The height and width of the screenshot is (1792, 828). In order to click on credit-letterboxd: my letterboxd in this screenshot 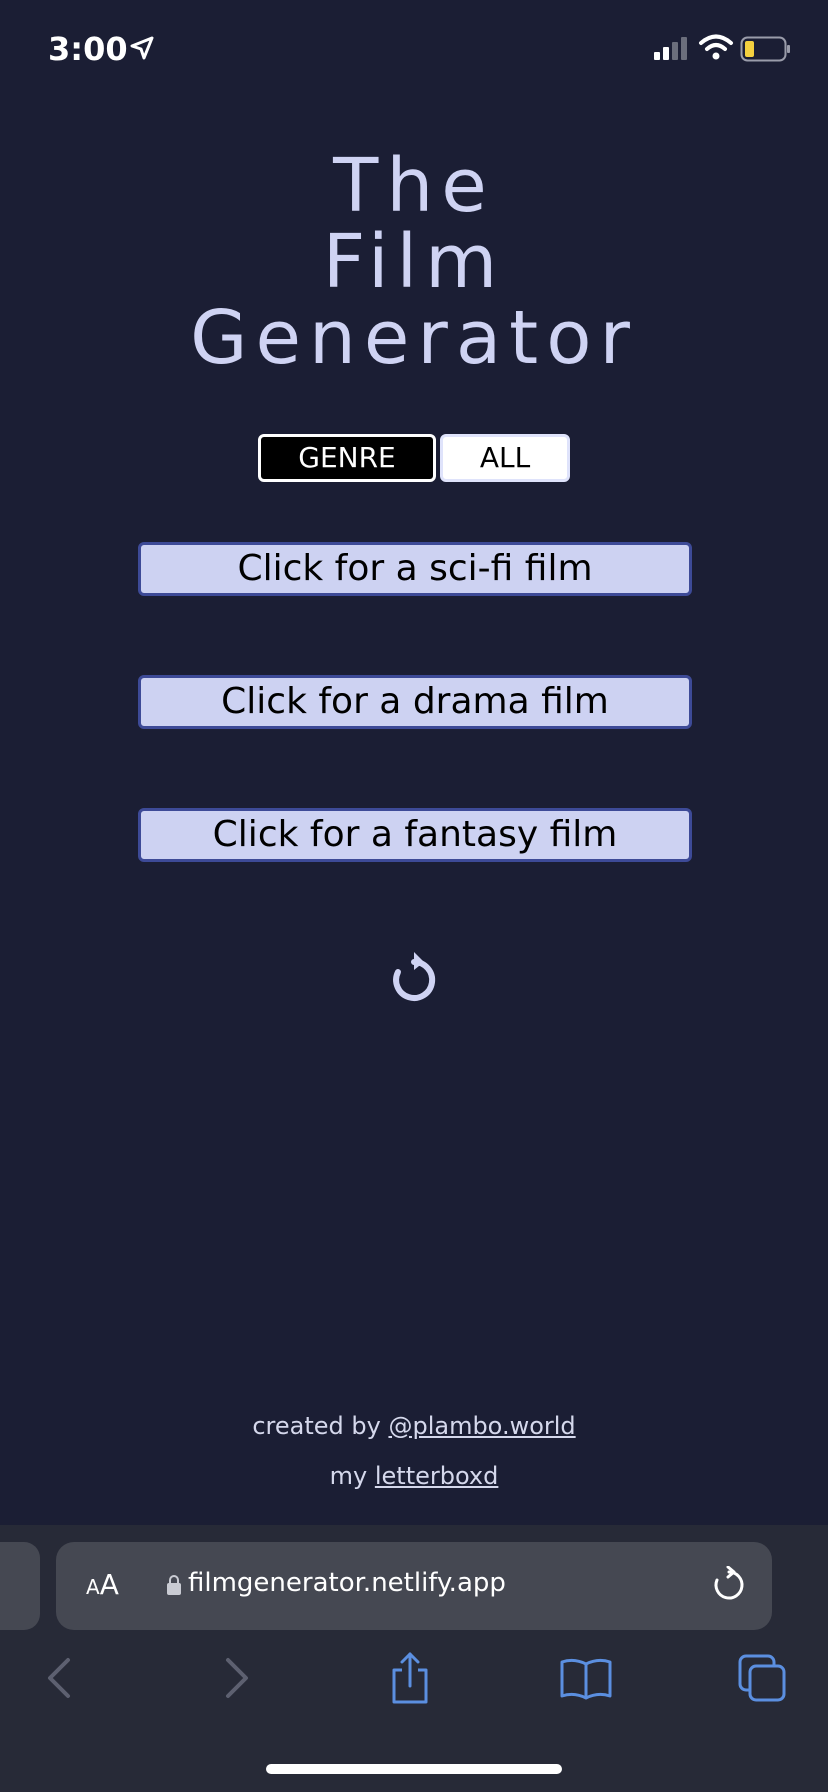, I will do `click(414, 1476)`.